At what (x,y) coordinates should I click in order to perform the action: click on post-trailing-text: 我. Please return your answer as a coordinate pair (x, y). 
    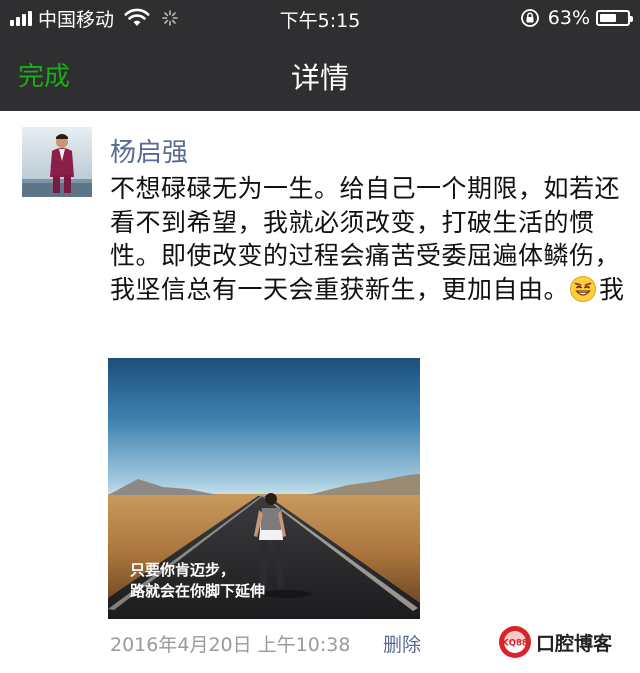
    Looking at the image, I should click on (612, 289).